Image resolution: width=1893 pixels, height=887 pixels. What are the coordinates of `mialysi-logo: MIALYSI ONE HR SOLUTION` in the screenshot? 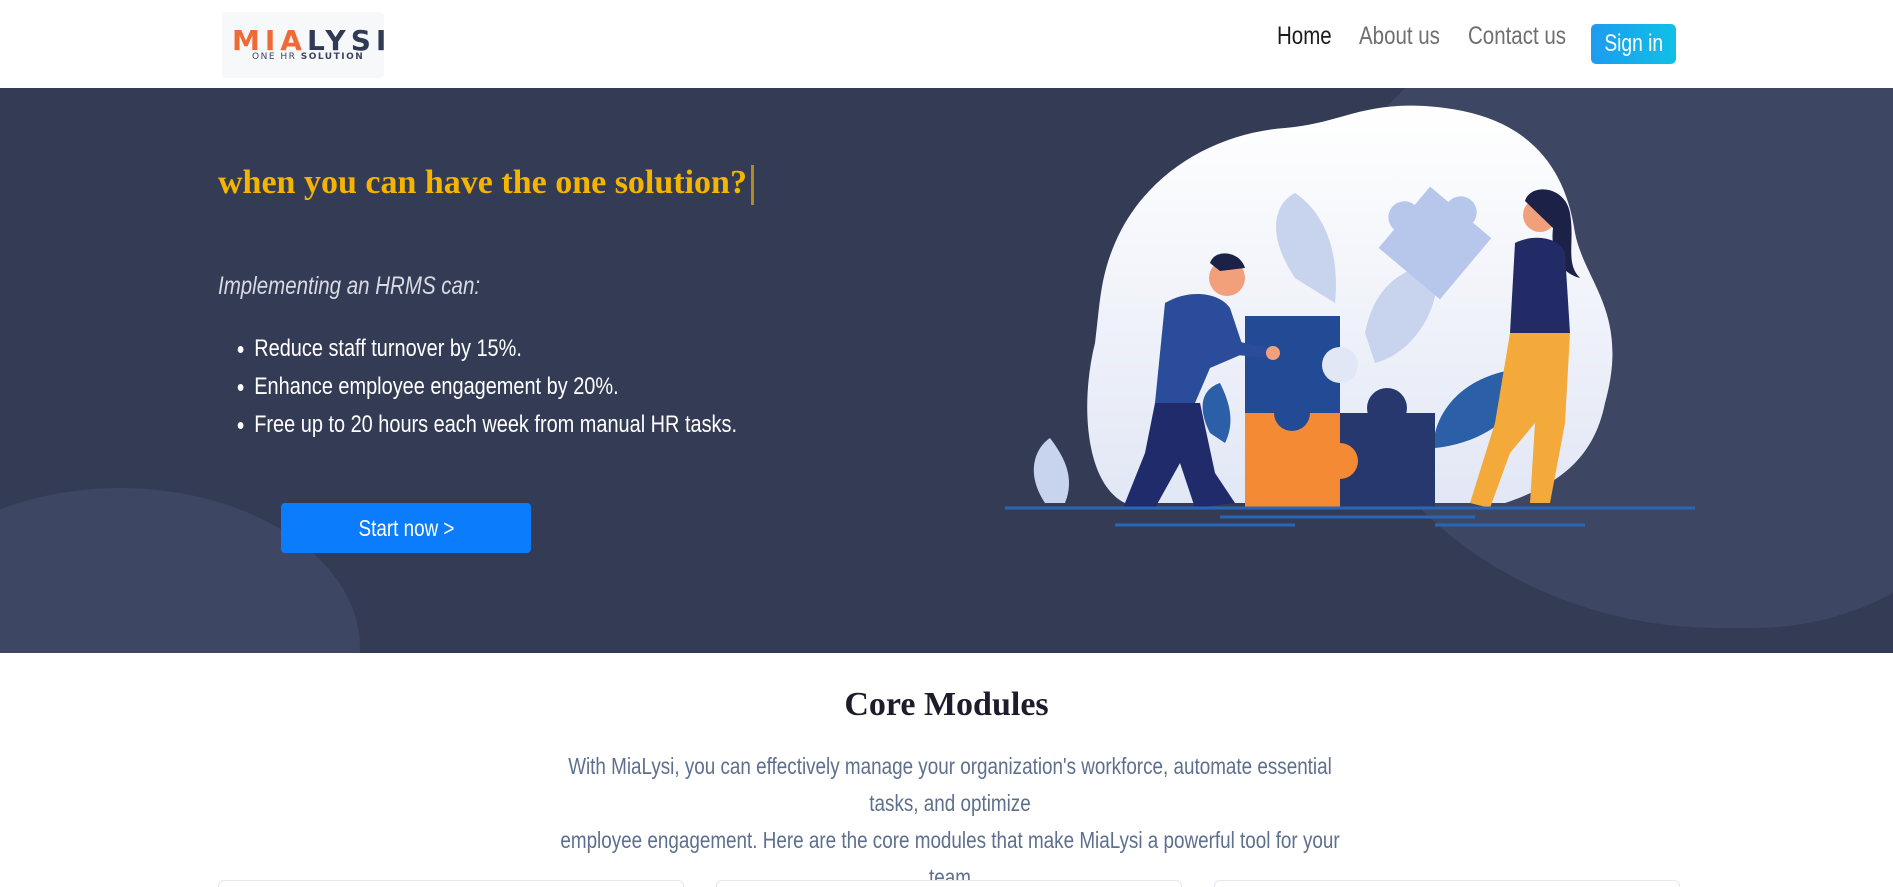 It's located at (304, 45).